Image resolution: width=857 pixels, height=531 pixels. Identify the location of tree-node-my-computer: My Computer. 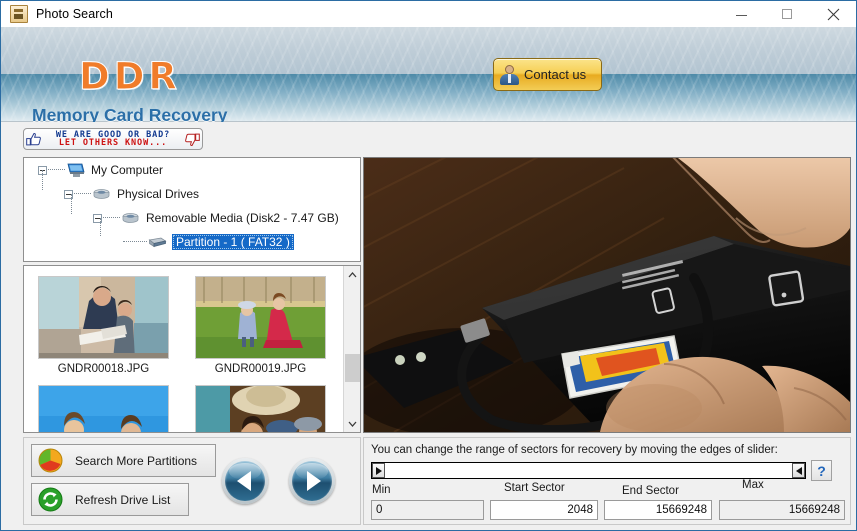
(192, 170).